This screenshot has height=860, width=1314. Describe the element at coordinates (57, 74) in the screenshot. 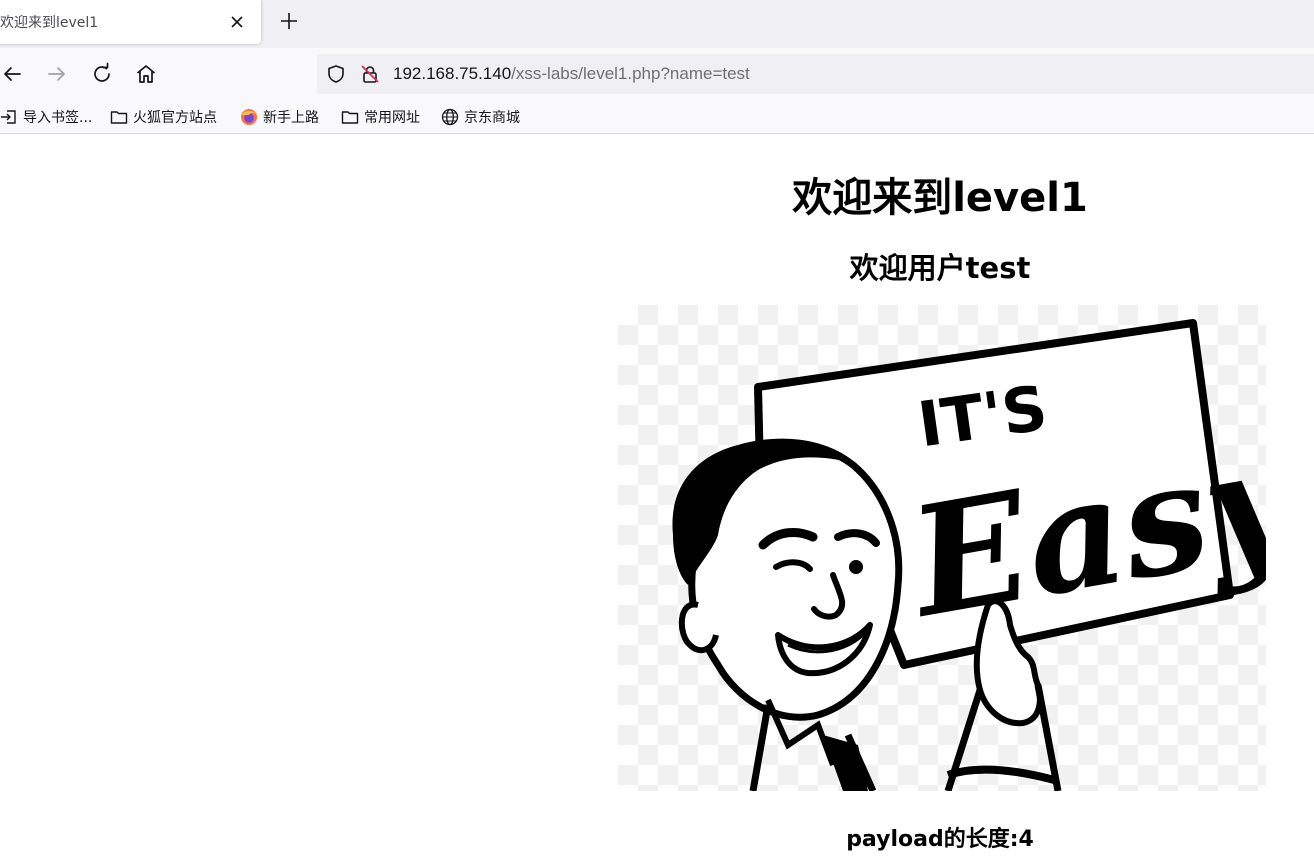

I see `forward-arrow-icon` at that location.